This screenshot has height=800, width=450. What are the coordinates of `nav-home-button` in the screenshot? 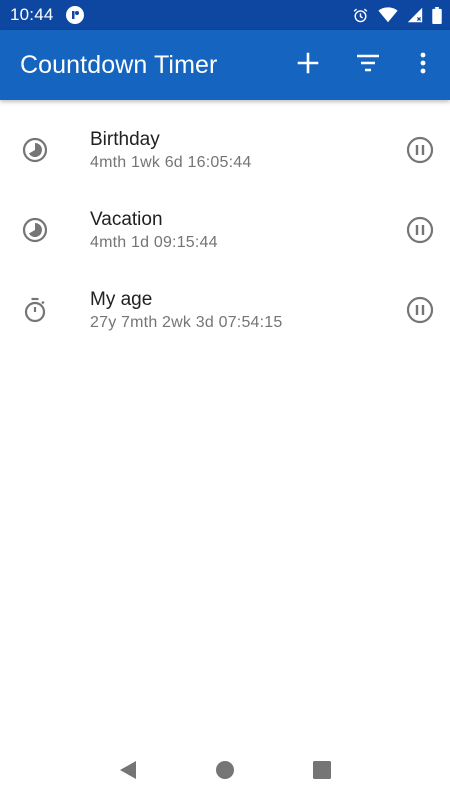 It's located at (225, 770).